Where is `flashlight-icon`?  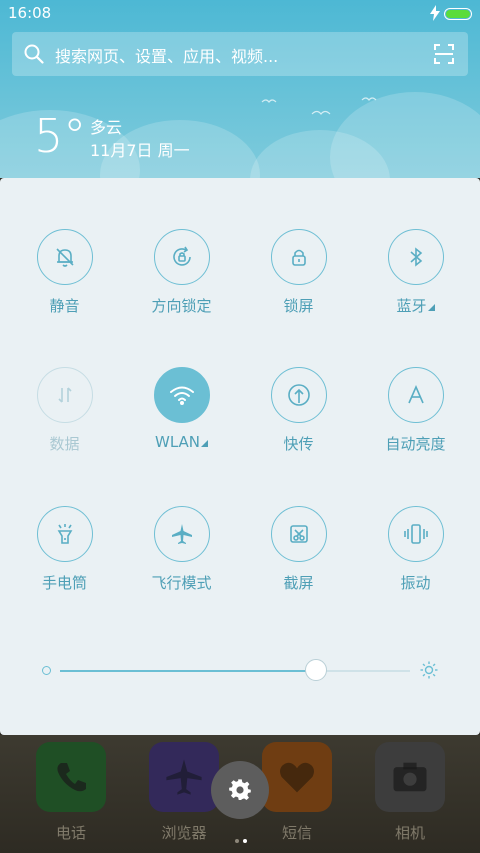
flashlight-icon is located at coordinates (64, 534).